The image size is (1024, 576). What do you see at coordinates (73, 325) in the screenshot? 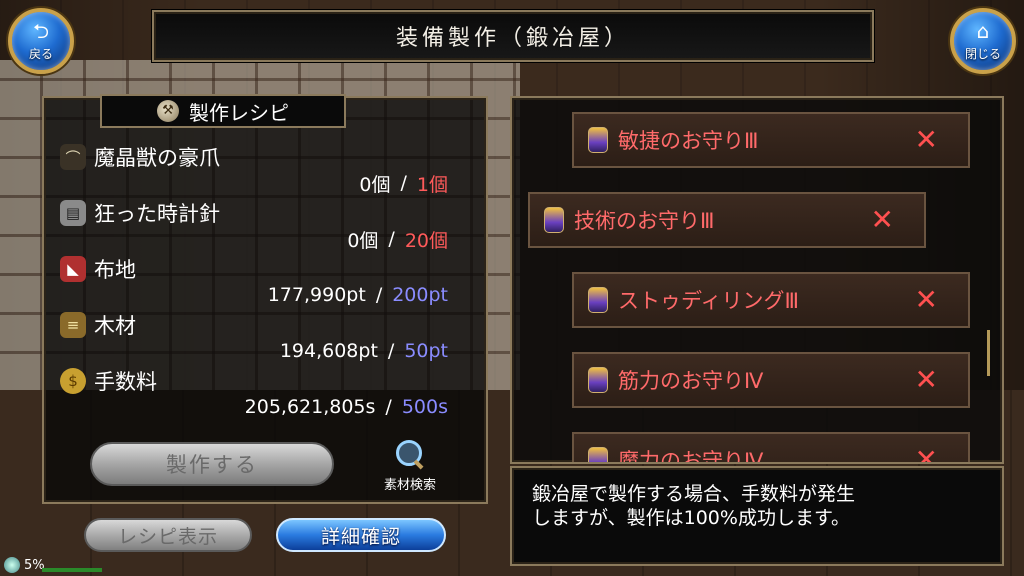
I see `wood-icon: ≡` at bounding box center [73, 325].